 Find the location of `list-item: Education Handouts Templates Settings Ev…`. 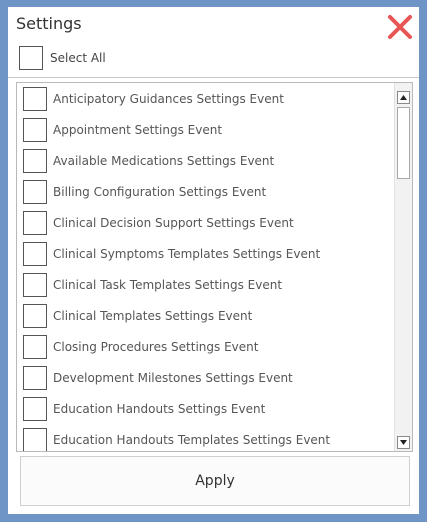

list-item: Education Handouts Templates Settings Ev… is located at coordinates (205, 437).